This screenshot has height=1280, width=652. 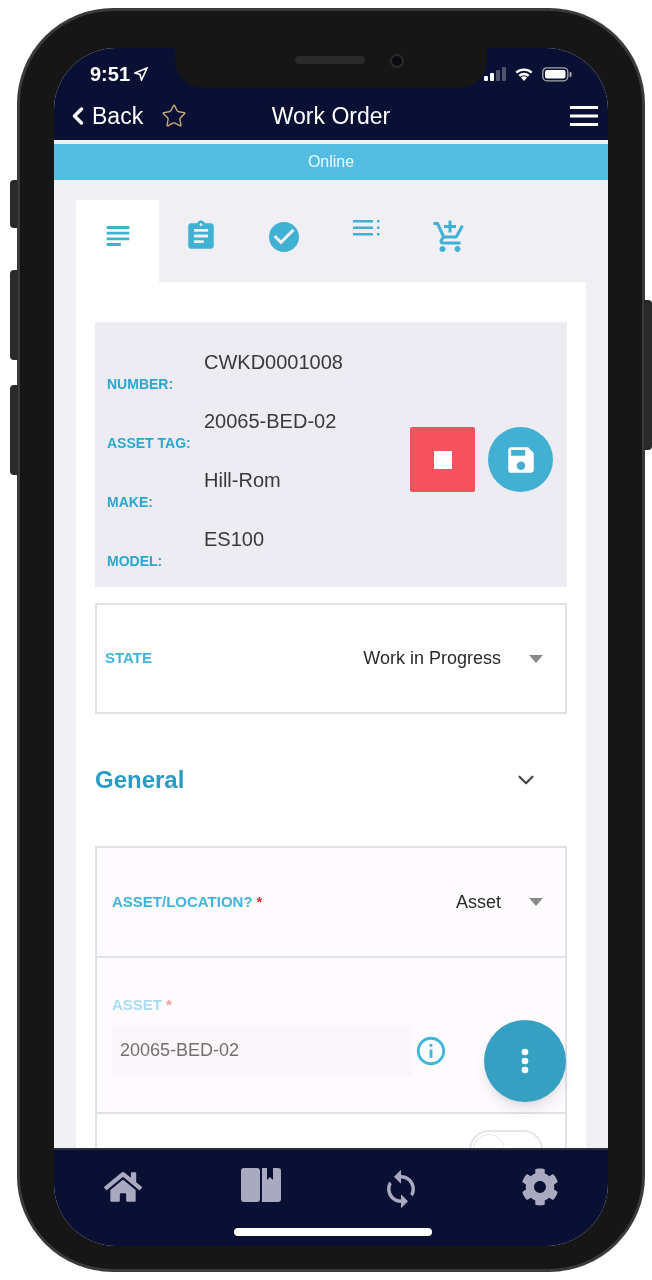 I want to click on field-label: ASSET/LOCATION?, so click(x=182, y=901).